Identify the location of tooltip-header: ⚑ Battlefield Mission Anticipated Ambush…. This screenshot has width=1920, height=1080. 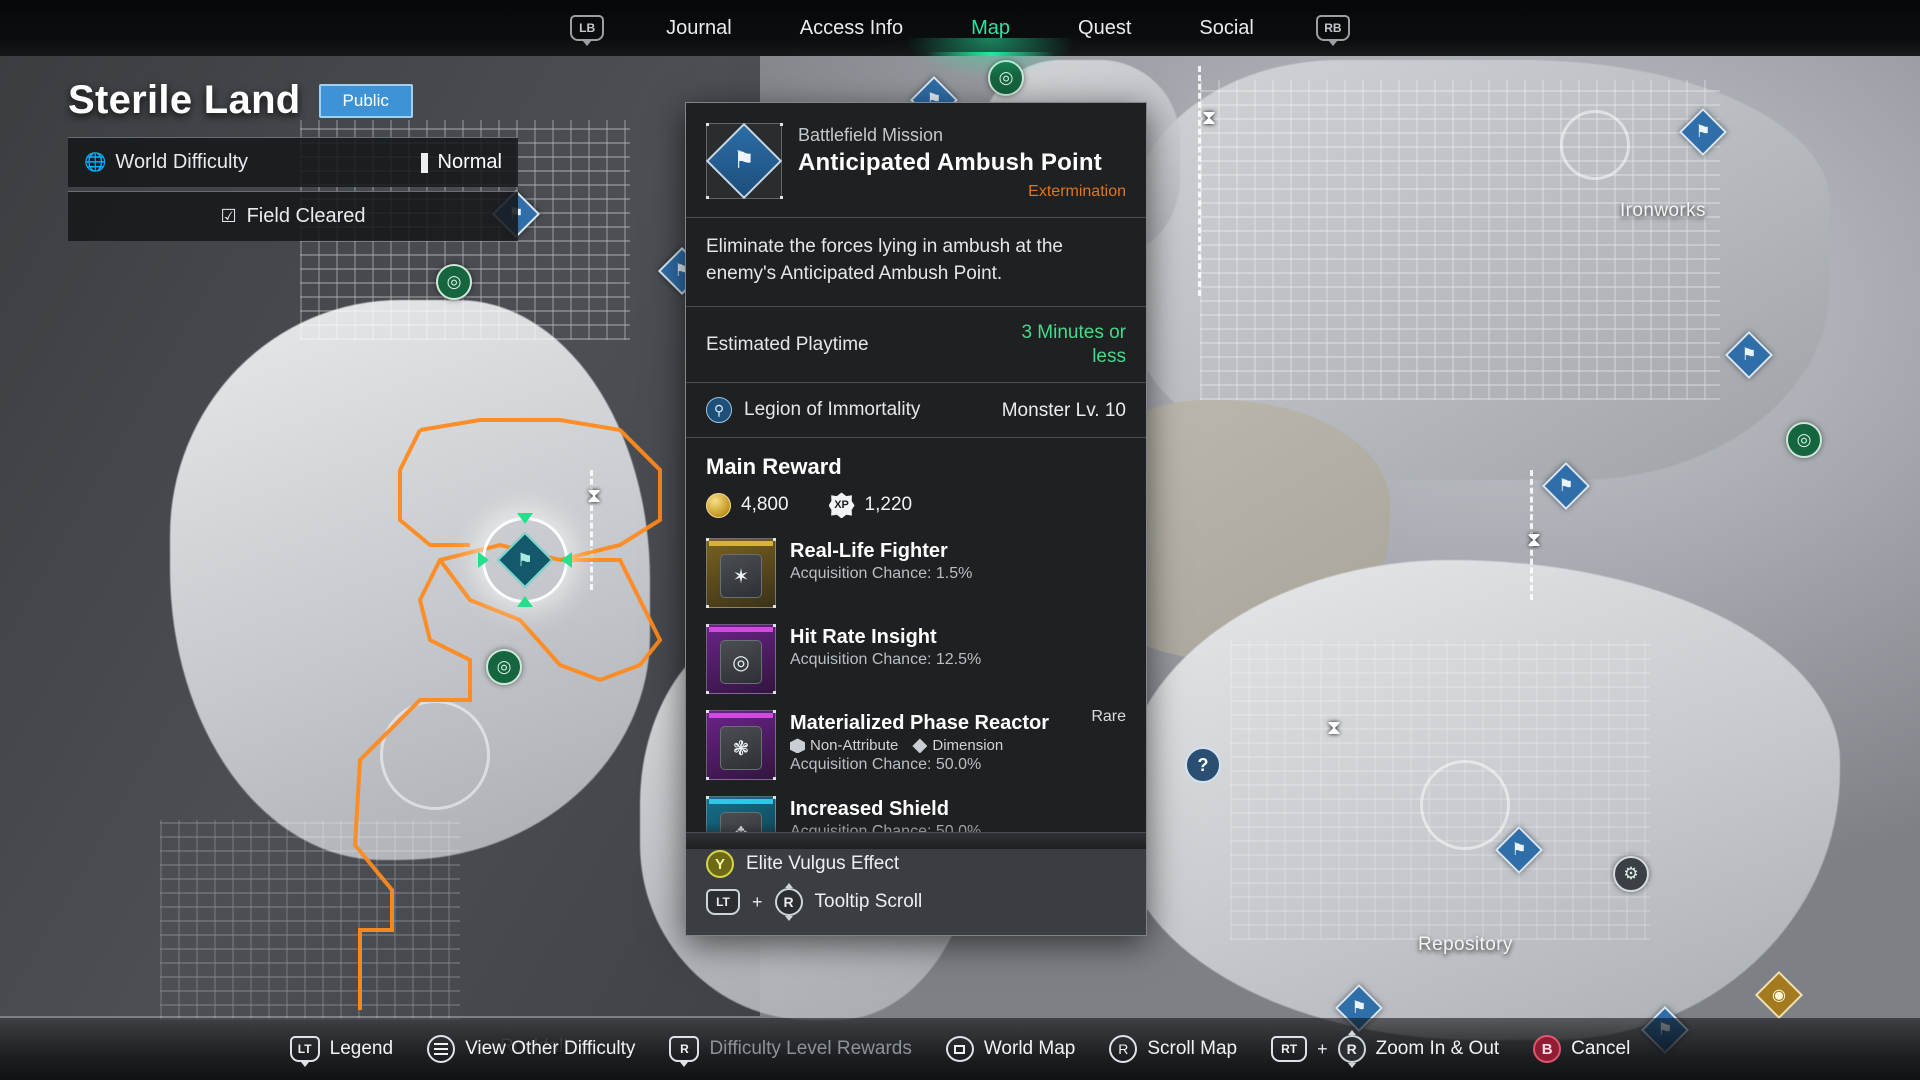
(916, 160).